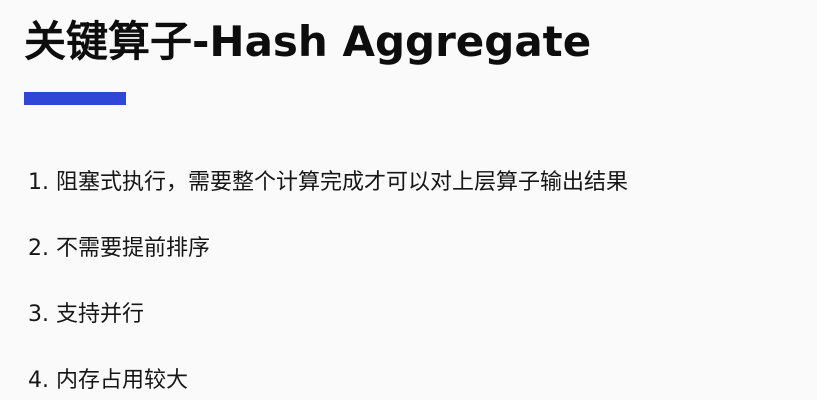  Describe the element at coordinates (342, 182) in the screenshot. I see `key-point-text: 阻塞式执行，需要整个计算完成才可以对上层算子输出结果` at that location.